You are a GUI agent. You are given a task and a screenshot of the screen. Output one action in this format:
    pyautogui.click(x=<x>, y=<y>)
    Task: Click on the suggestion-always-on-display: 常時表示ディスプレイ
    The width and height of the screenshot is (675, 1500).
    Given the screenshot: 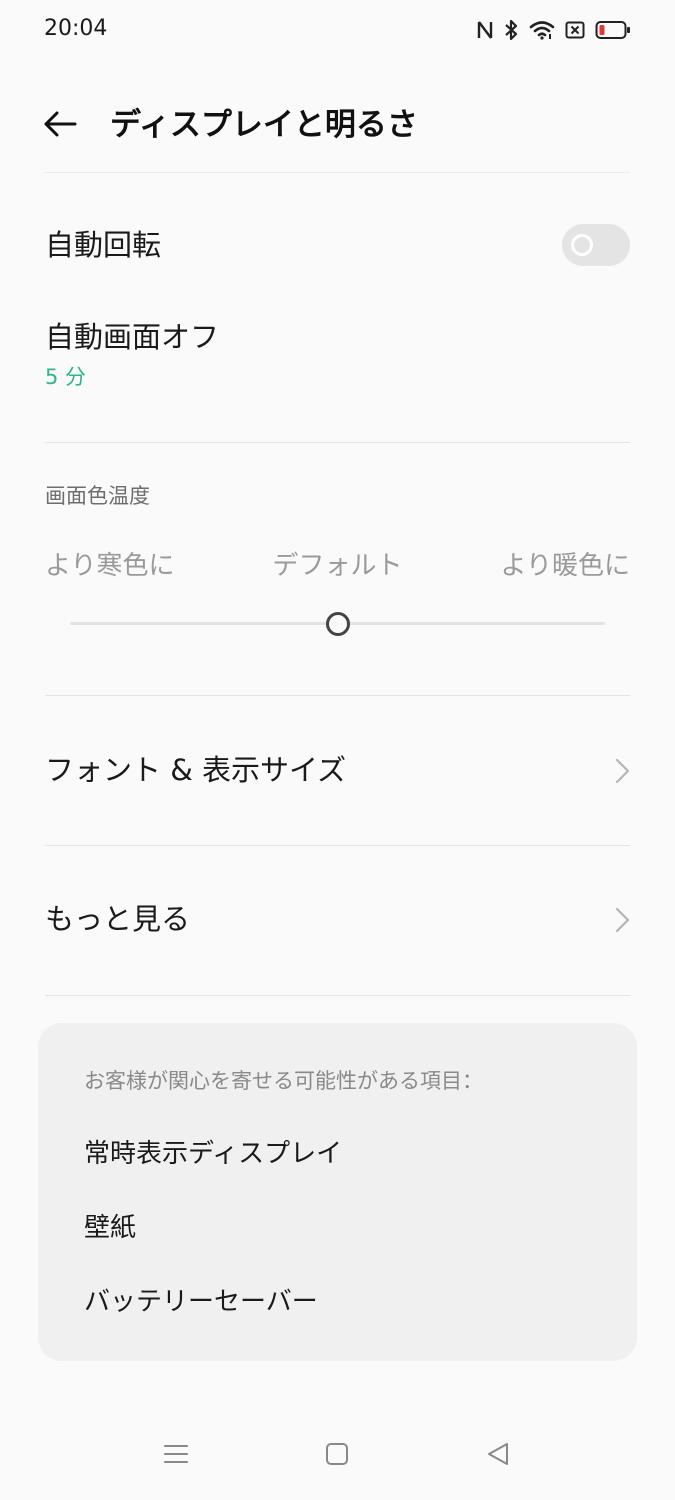 What is the action you would take?
    pyautogui.click(x=213, y=1151)
    